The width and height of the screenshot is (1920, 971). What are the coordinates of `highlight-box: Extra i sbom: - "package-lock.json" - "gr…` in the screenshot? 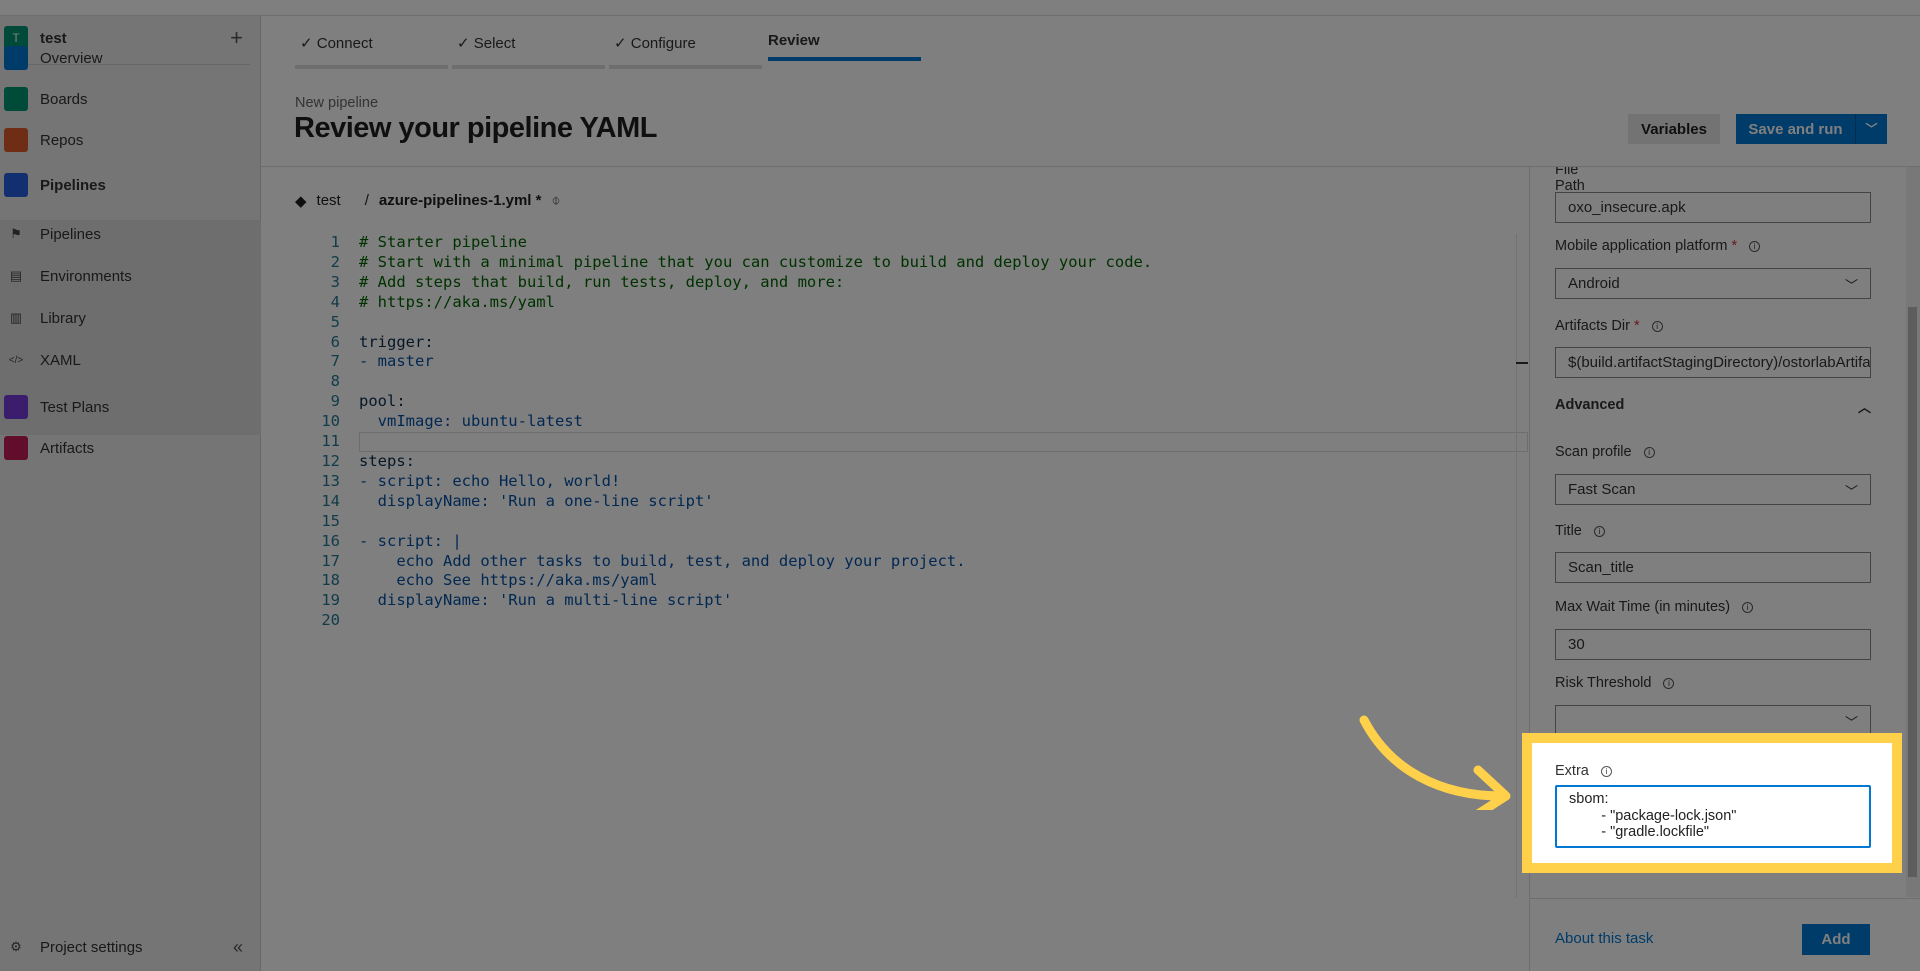 It's located at (1712, 803).